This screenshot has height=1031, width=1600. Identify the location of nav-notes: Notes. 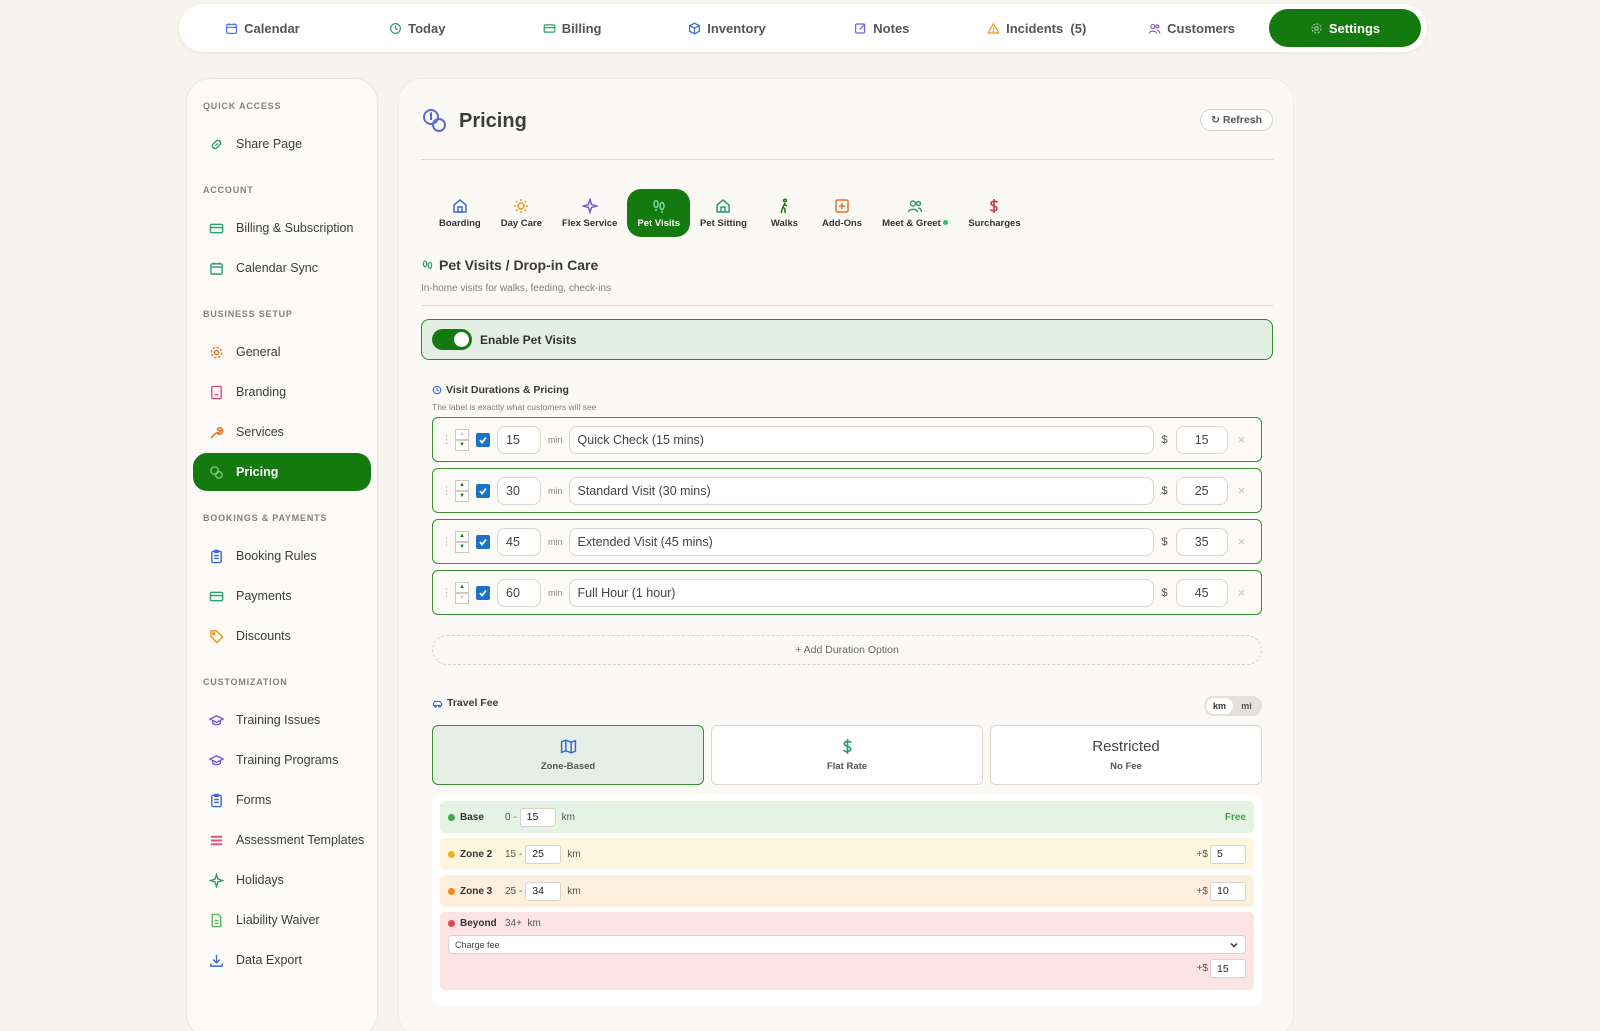
(881, 28).